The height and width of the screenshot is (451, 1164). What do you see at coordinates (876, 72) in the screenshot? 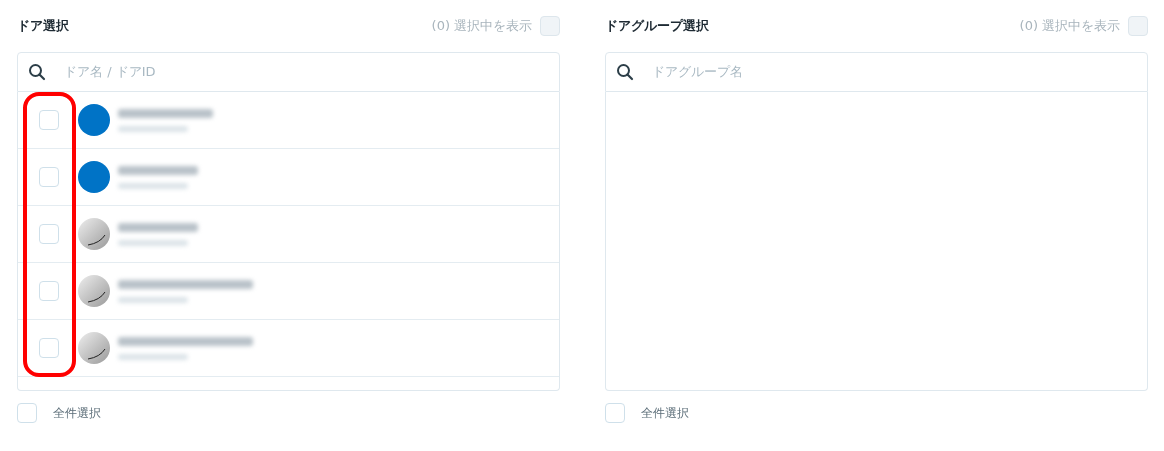
I see `search-field: ドアグループ名` at bounding box center [876, 72].